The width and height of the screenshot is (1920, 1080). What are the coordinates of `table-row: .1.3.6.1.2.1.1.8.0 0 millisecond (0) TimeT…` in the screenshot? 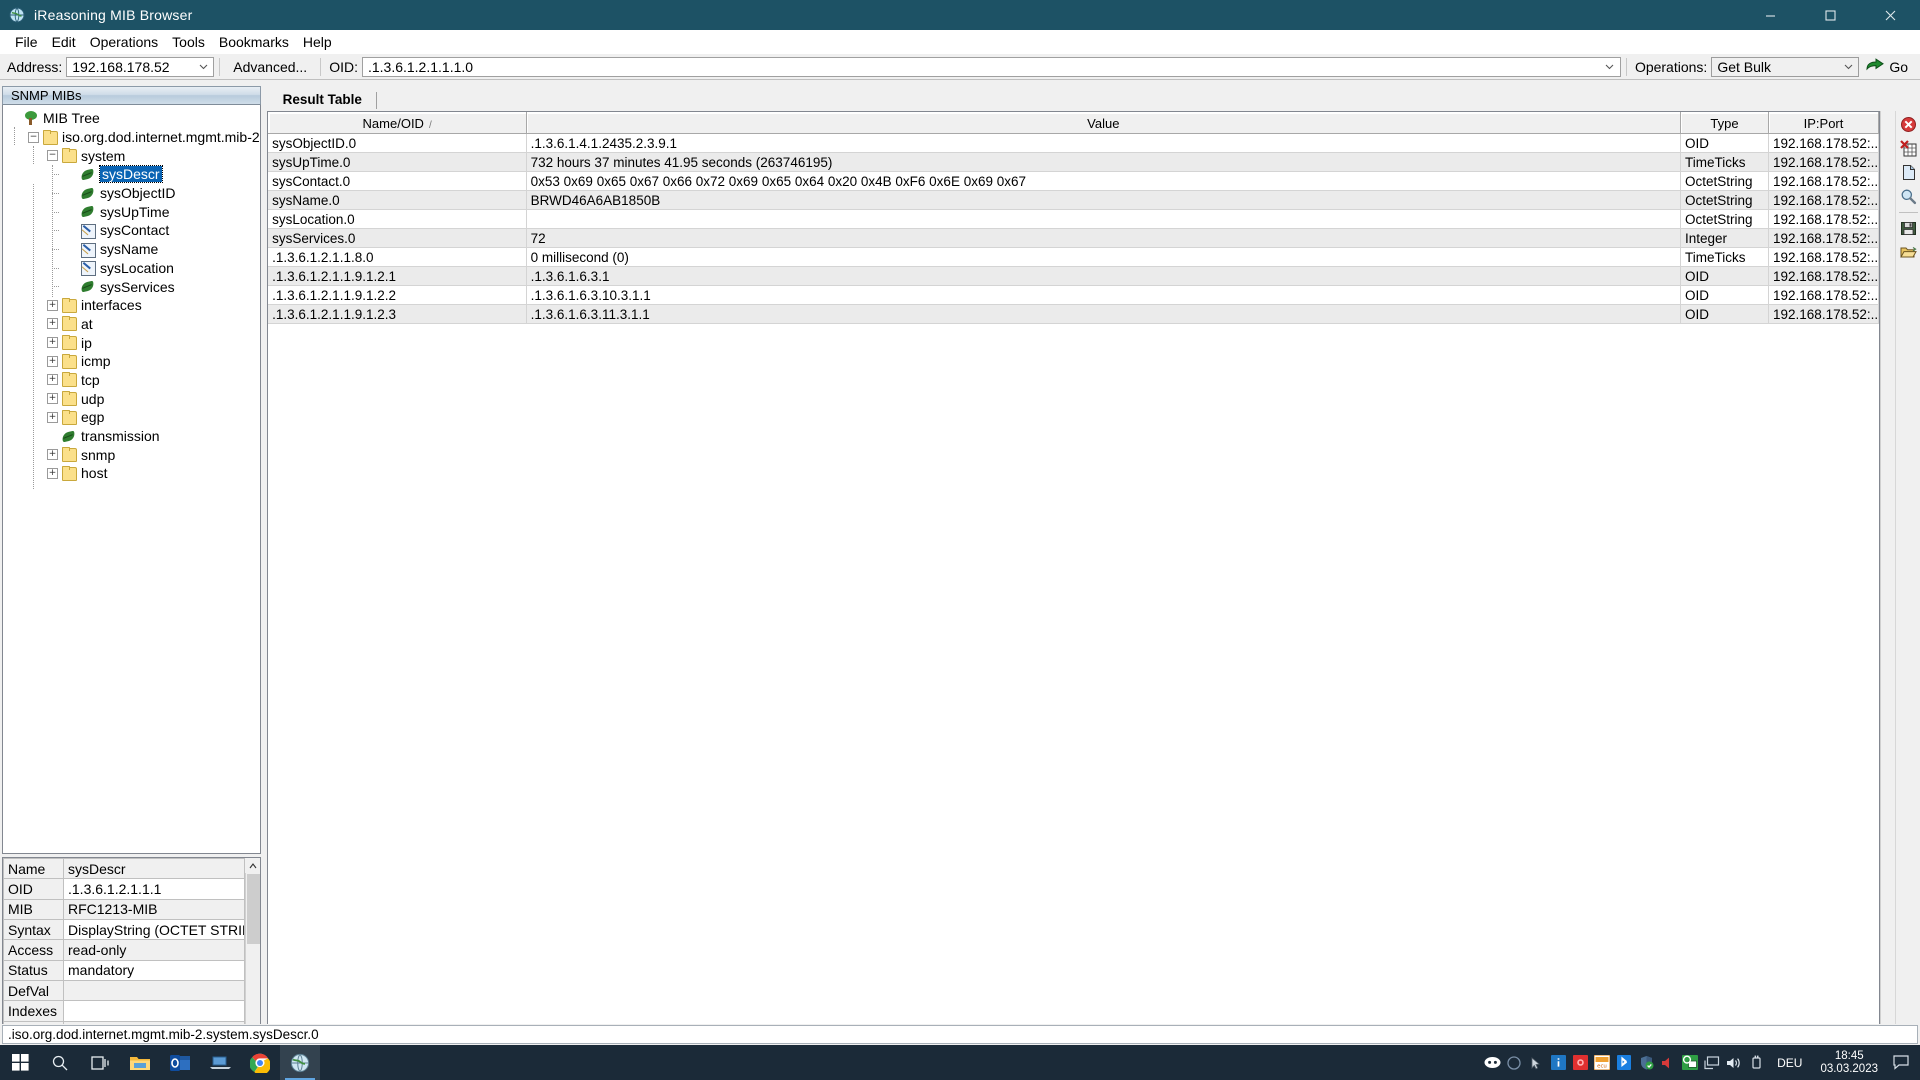 It's located at (1074, 257).